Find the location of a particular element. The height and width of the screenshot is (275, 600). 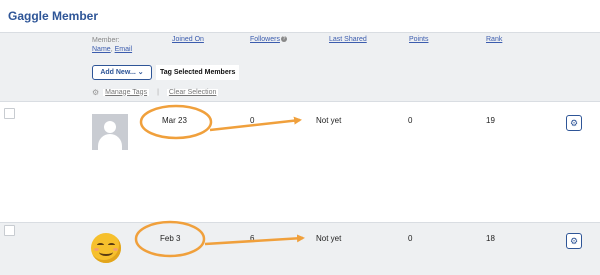

chevron-down-icon: ⌄ is located at coordinates (140, 72).